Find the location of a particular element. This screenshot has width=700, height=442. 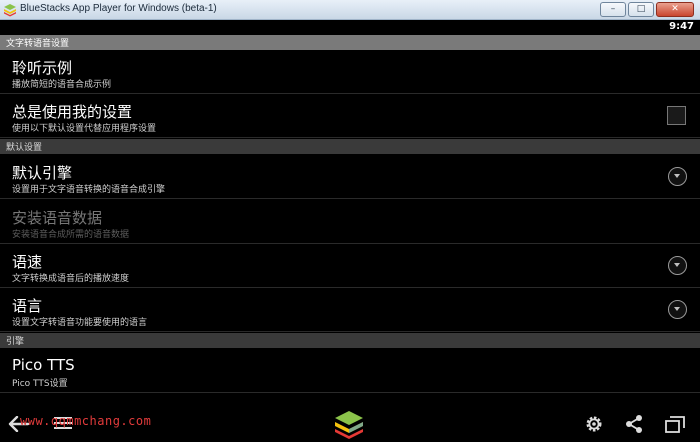

maximize-button: □ is located at coordinates (641, 9).